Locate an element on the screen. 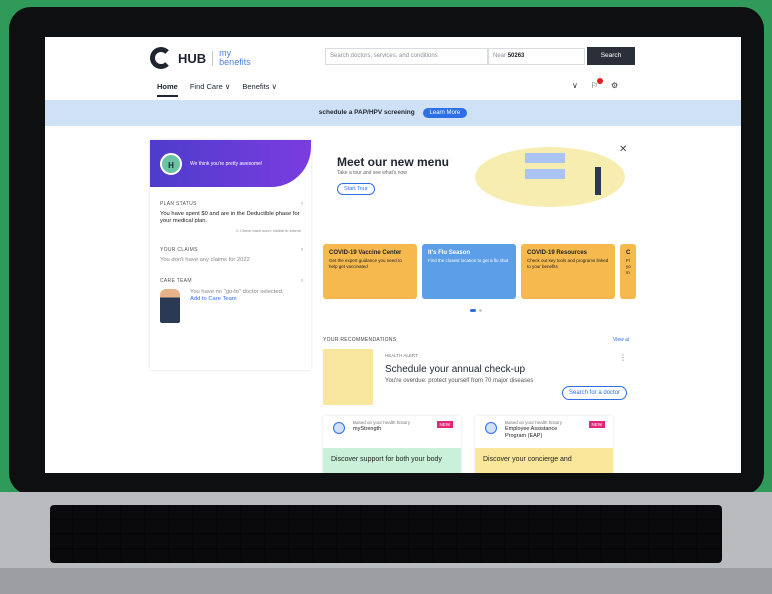  alert-kicker: HEALTH ALERT is located at coordinates (401, 355).